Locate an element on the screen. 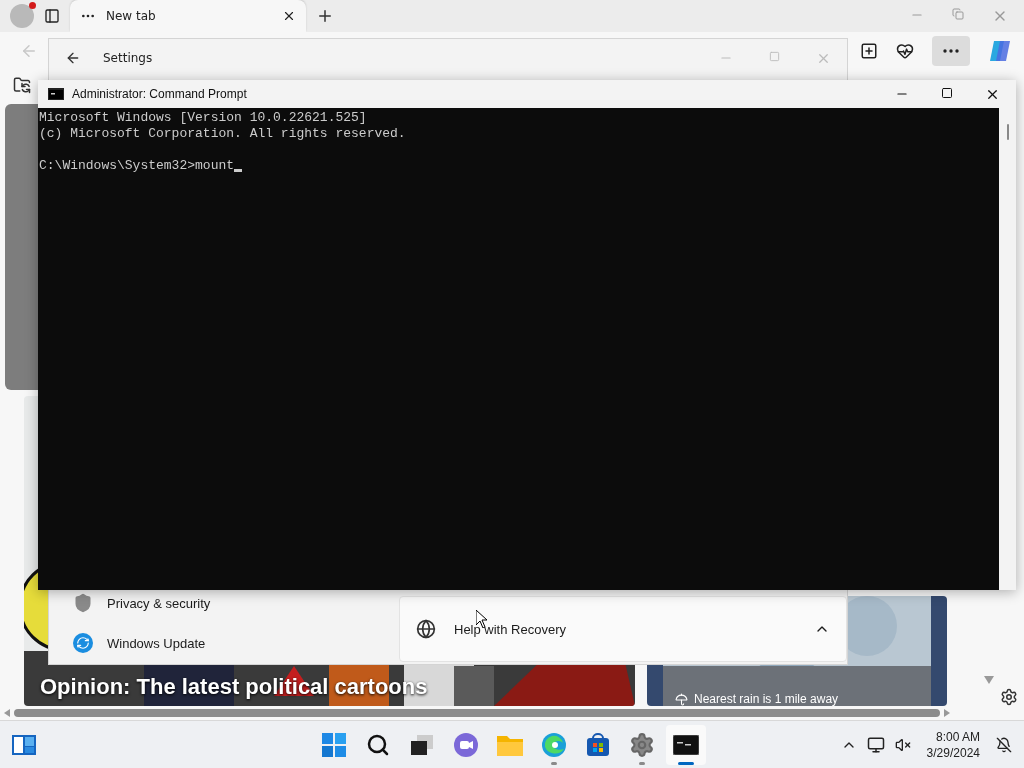 The image size is (1024, 768). clock: 8:00 AM 3/29/2024 is located at coordinates (953, 744).